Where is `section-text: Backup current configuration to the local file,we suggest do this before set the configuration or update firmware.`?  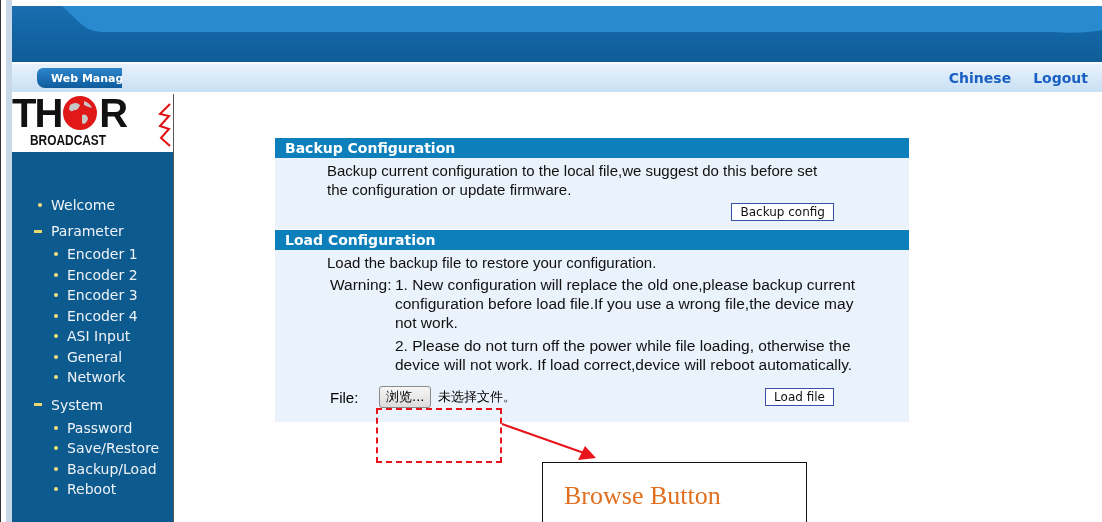 section-text: Backup current configuration to the local file,we suggest do this before set the configuration or update firmware. is located at coordinates (572, 180).